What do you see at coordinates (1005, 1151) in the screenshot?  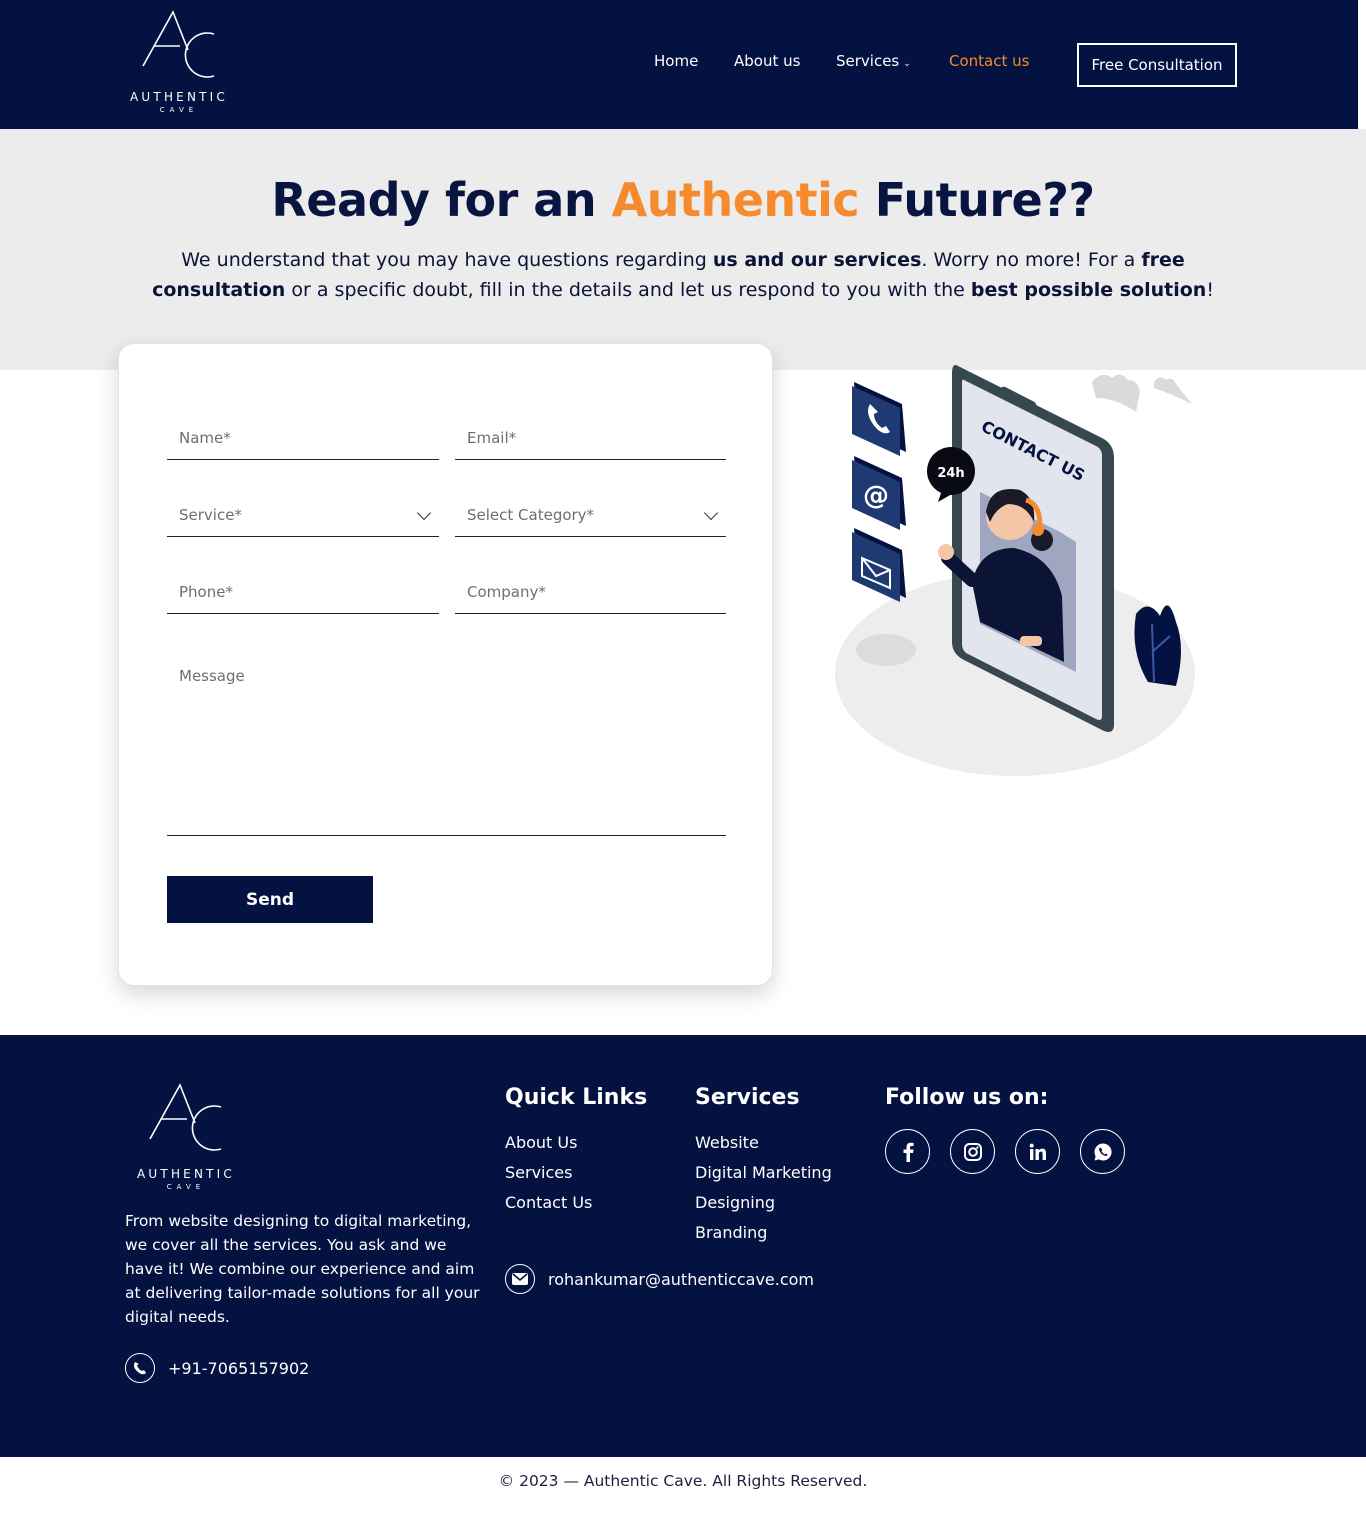 I see `social-links` at bounding box center [1005, 1151].